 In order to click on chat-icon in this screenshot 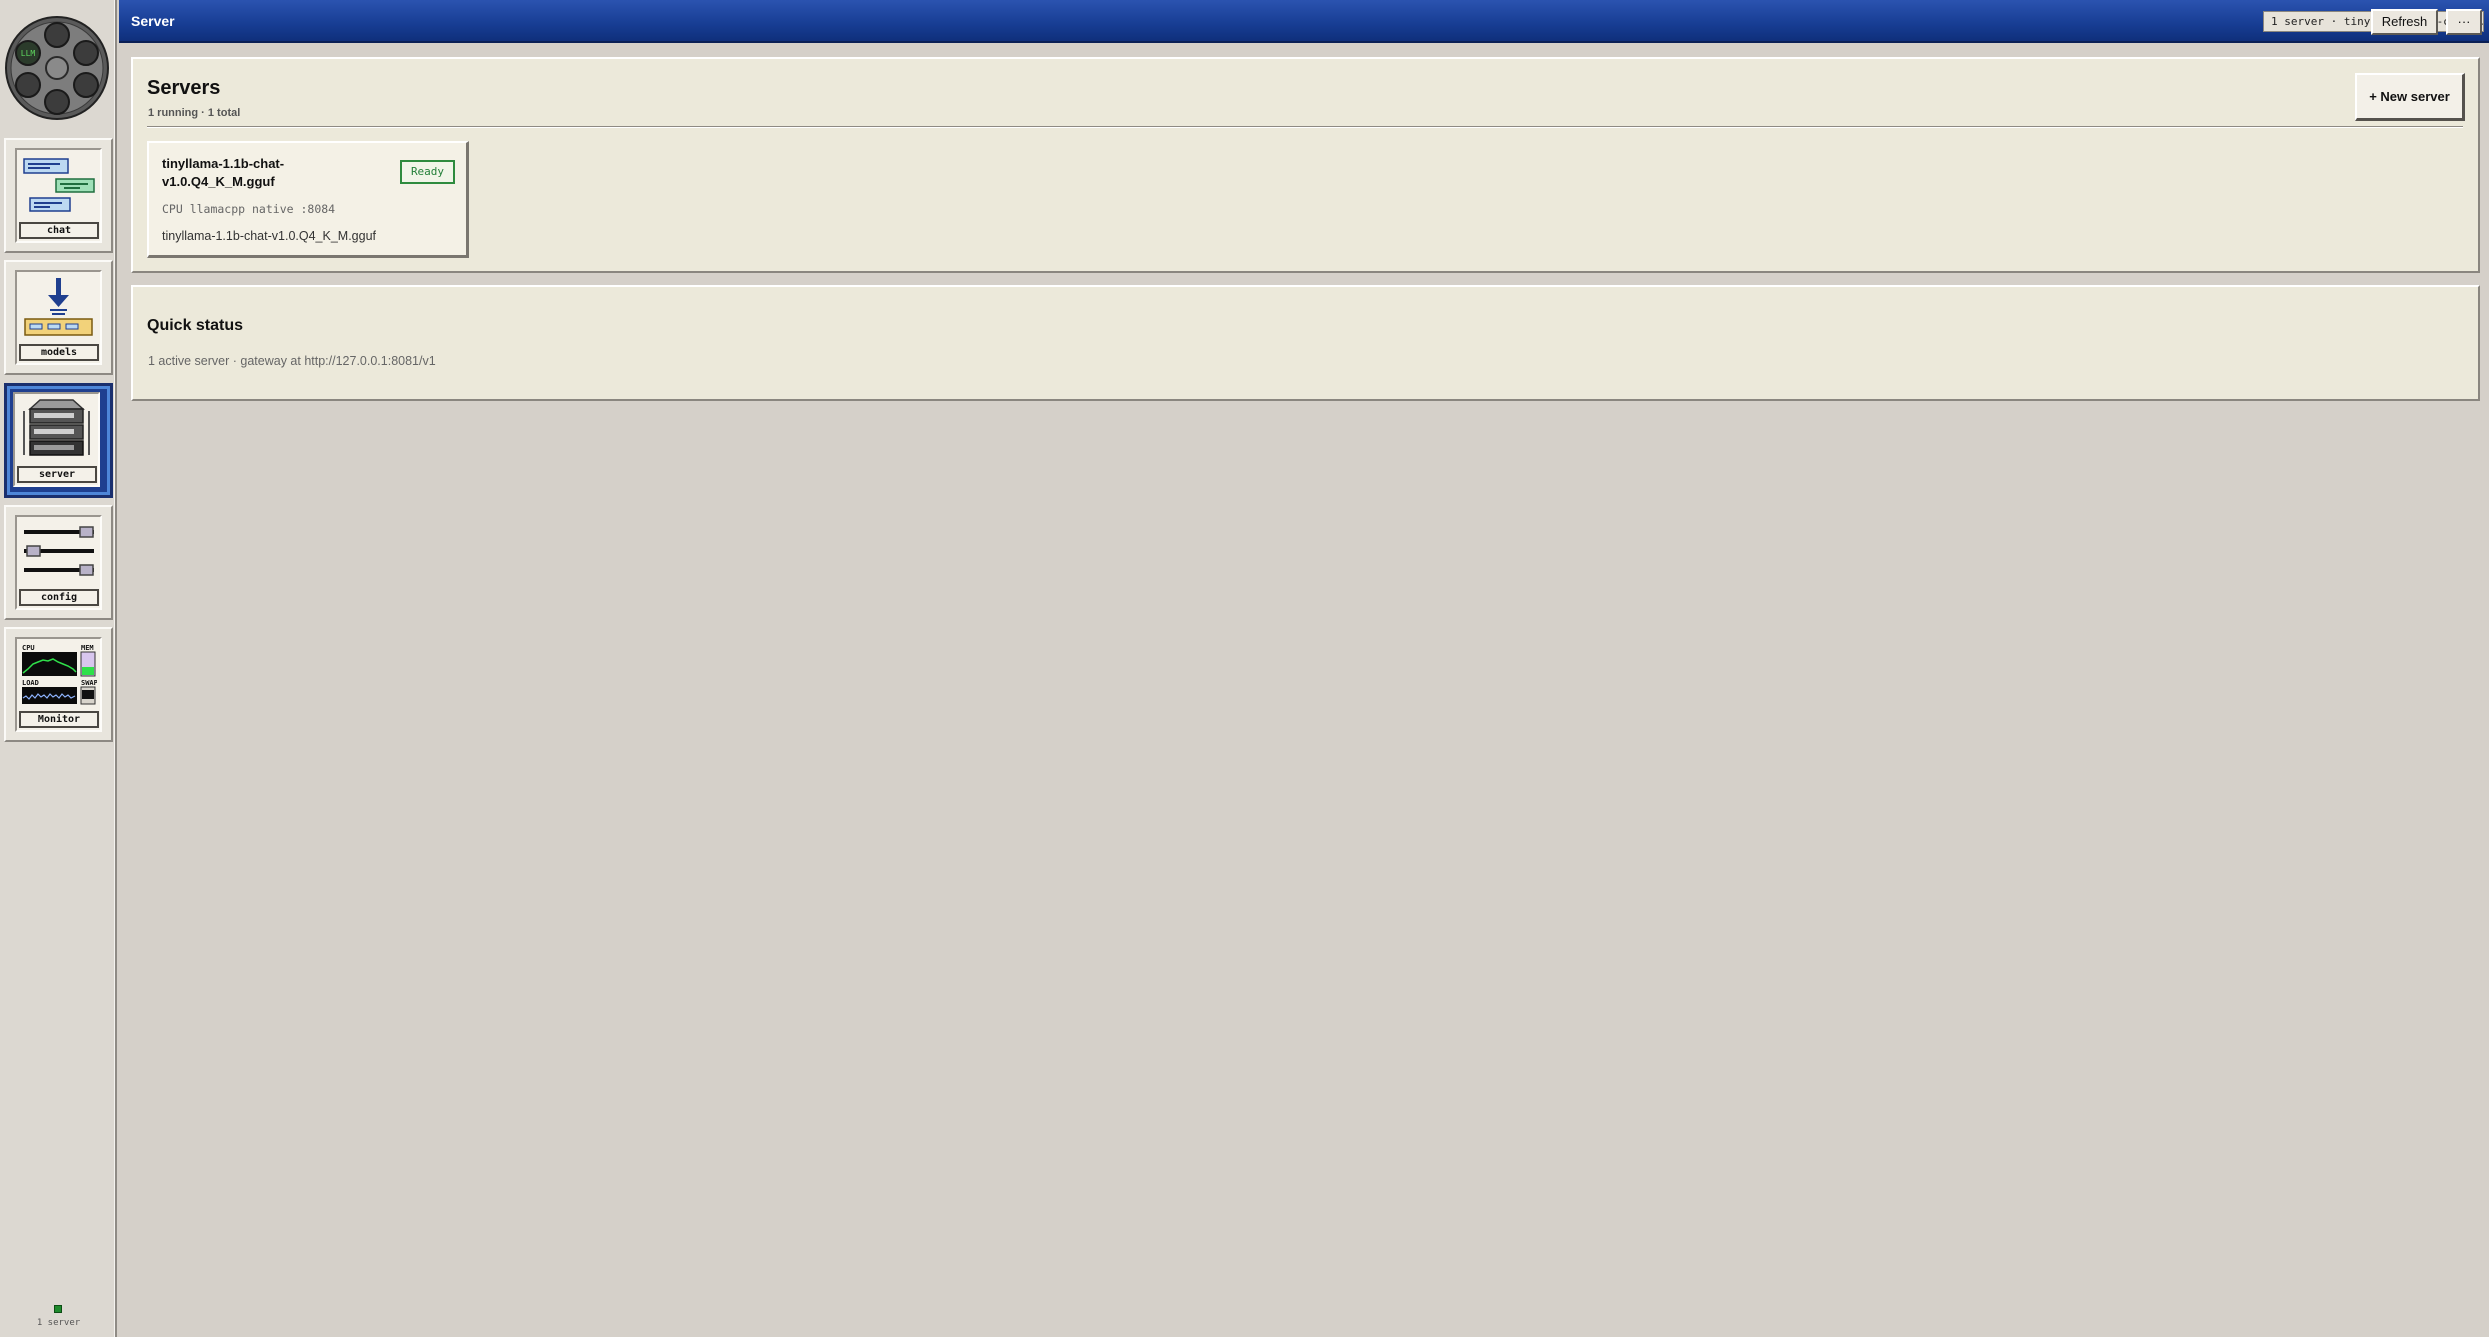, I will do `click(59, 185)`.